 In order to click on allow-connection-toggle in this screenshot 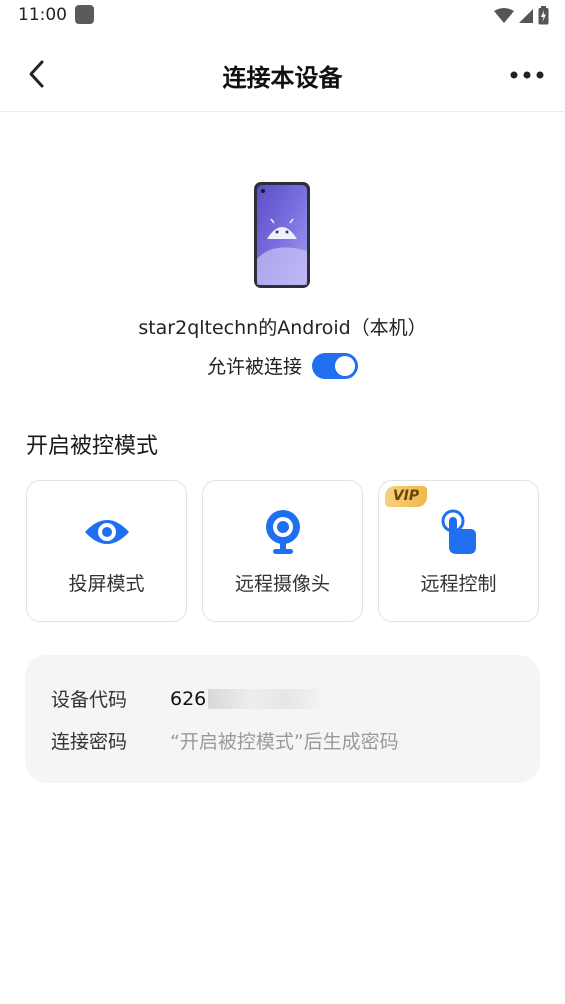, I will do `click(335, 365)`.